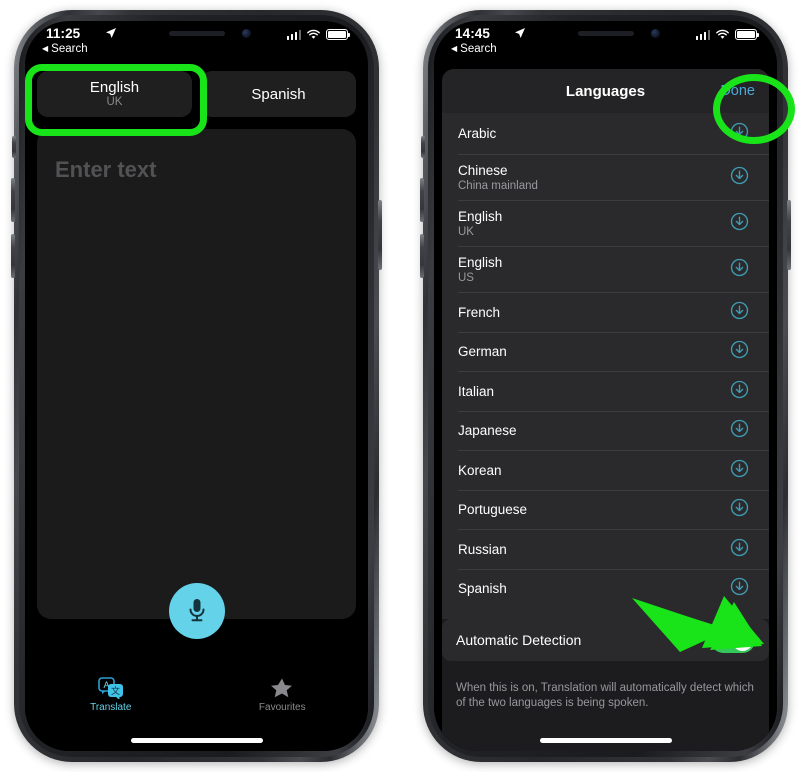 Image resolution: width=800 pixels, height=772 pixels. I want to click on language-row-text: Arabic, so click(477, 134).